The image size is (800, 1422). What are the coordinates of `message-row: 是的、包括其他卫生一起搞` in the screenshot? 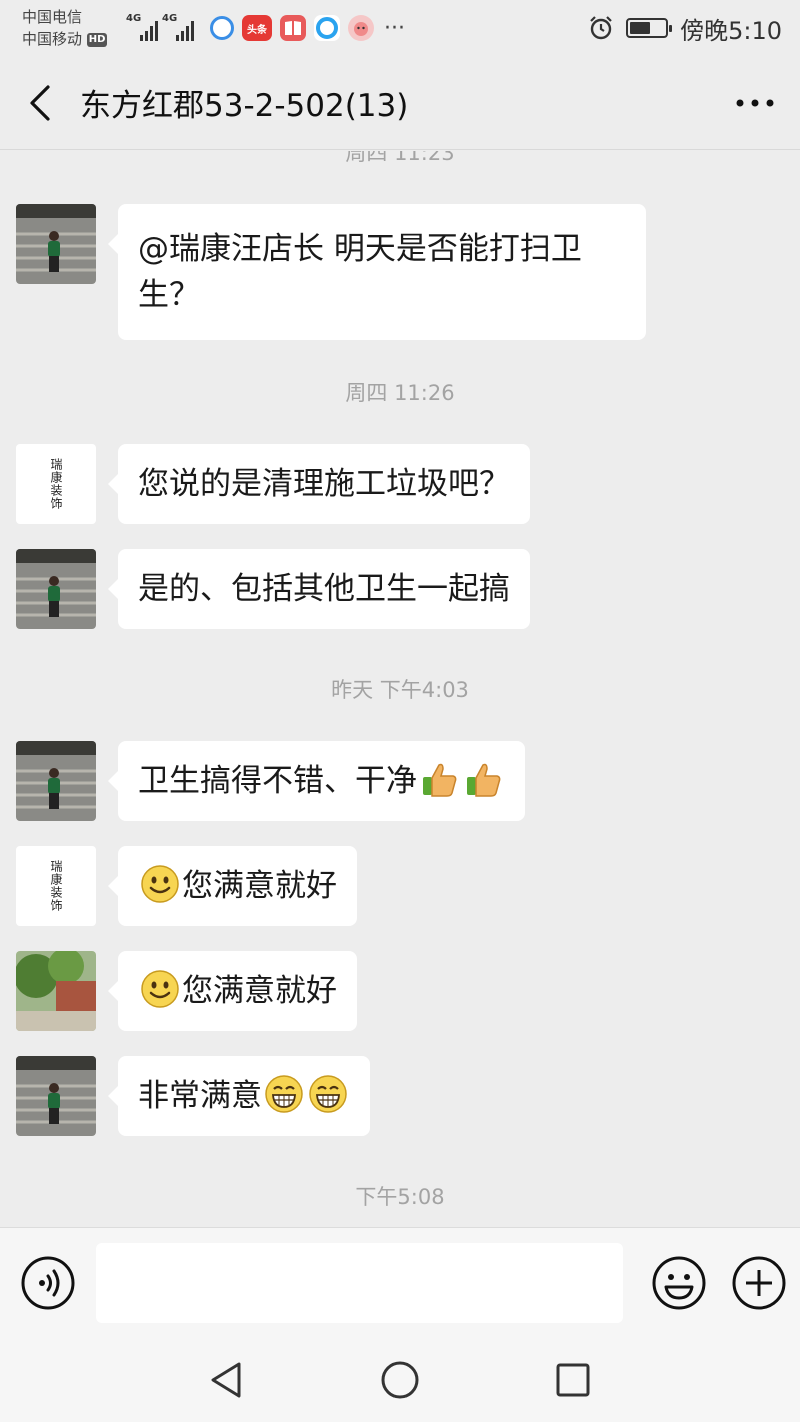 It's located at (273, 589).